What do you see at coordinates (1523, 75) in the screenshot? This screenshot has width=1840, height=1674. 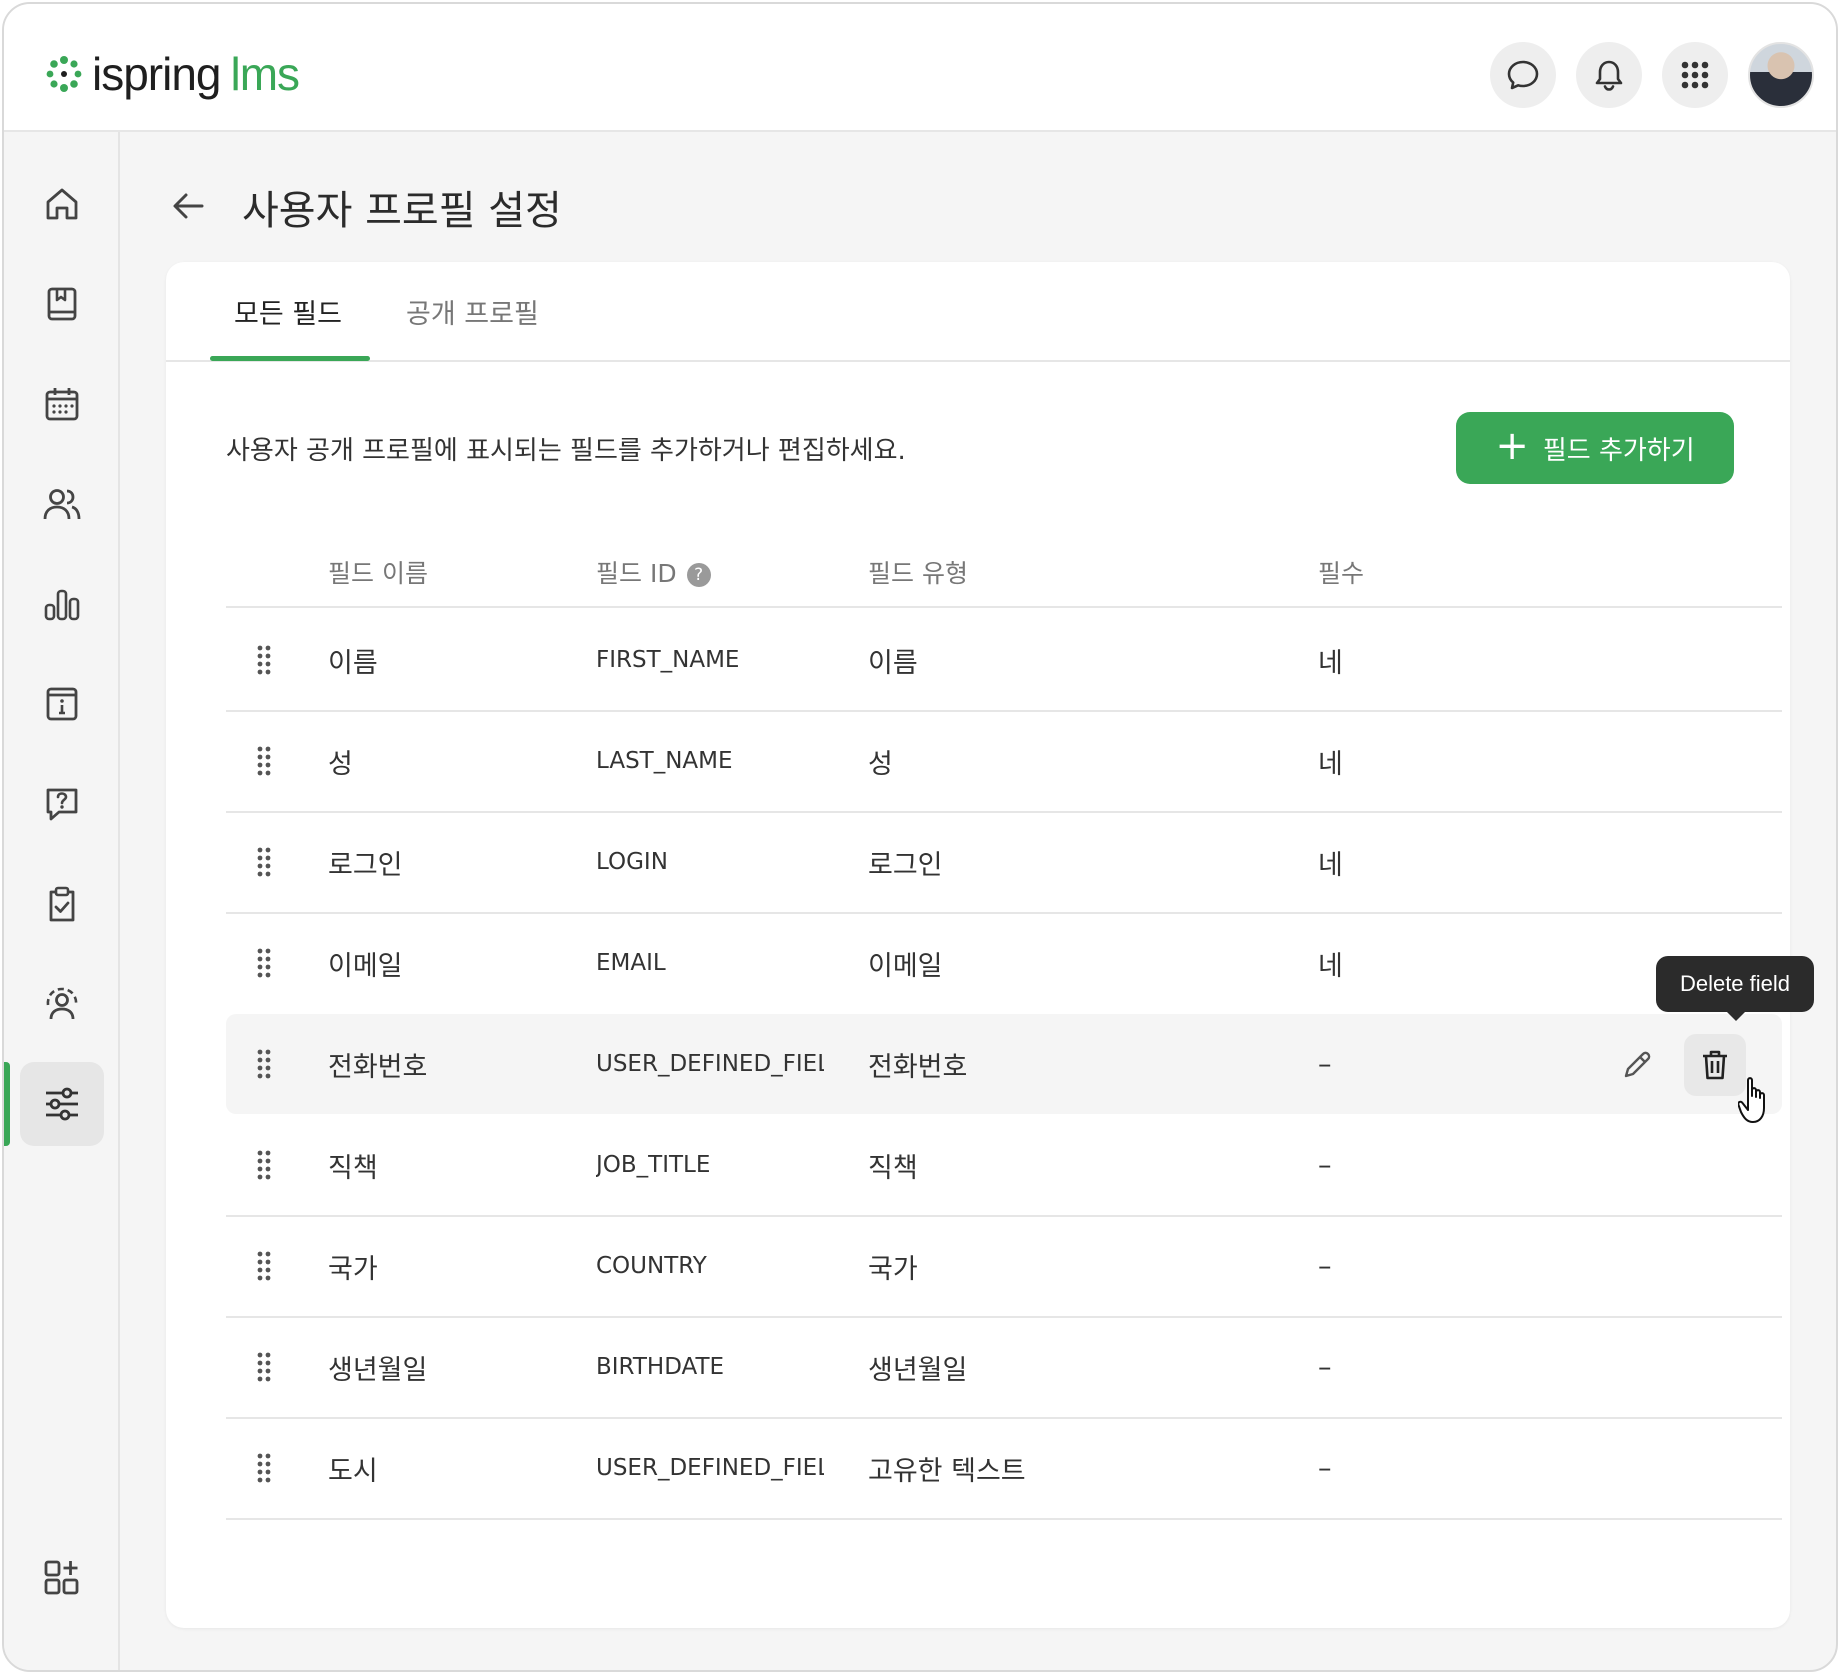 I see `chat-button` at bounding box center [1523, 75].